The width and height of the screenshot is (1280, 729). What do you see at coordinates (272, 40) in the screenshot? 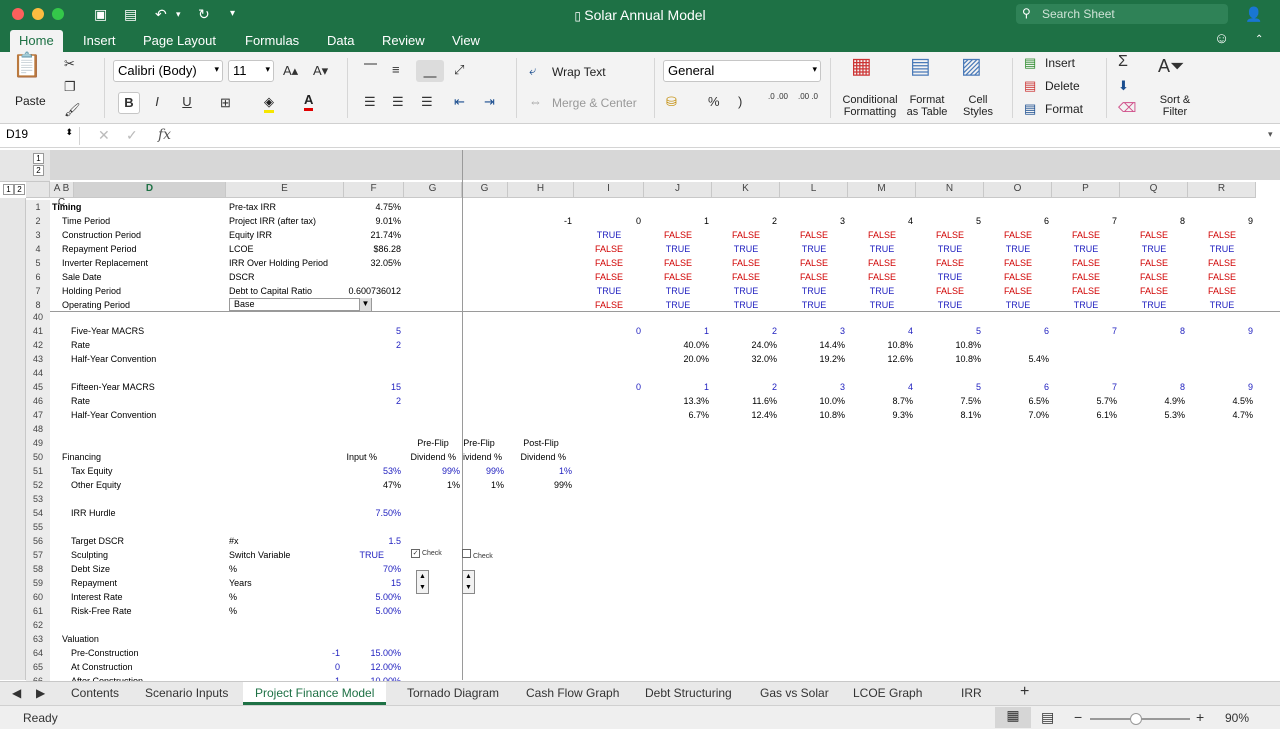
I see `tab-formulas: Formulas` at bounding box center [272, 40].